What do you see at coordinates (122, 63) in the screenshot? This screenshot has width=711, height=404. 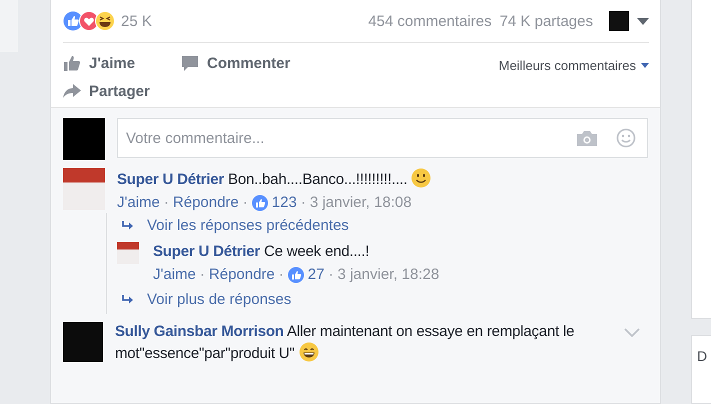 I see `action-button: J'aime` at bounding box center [122, 63].